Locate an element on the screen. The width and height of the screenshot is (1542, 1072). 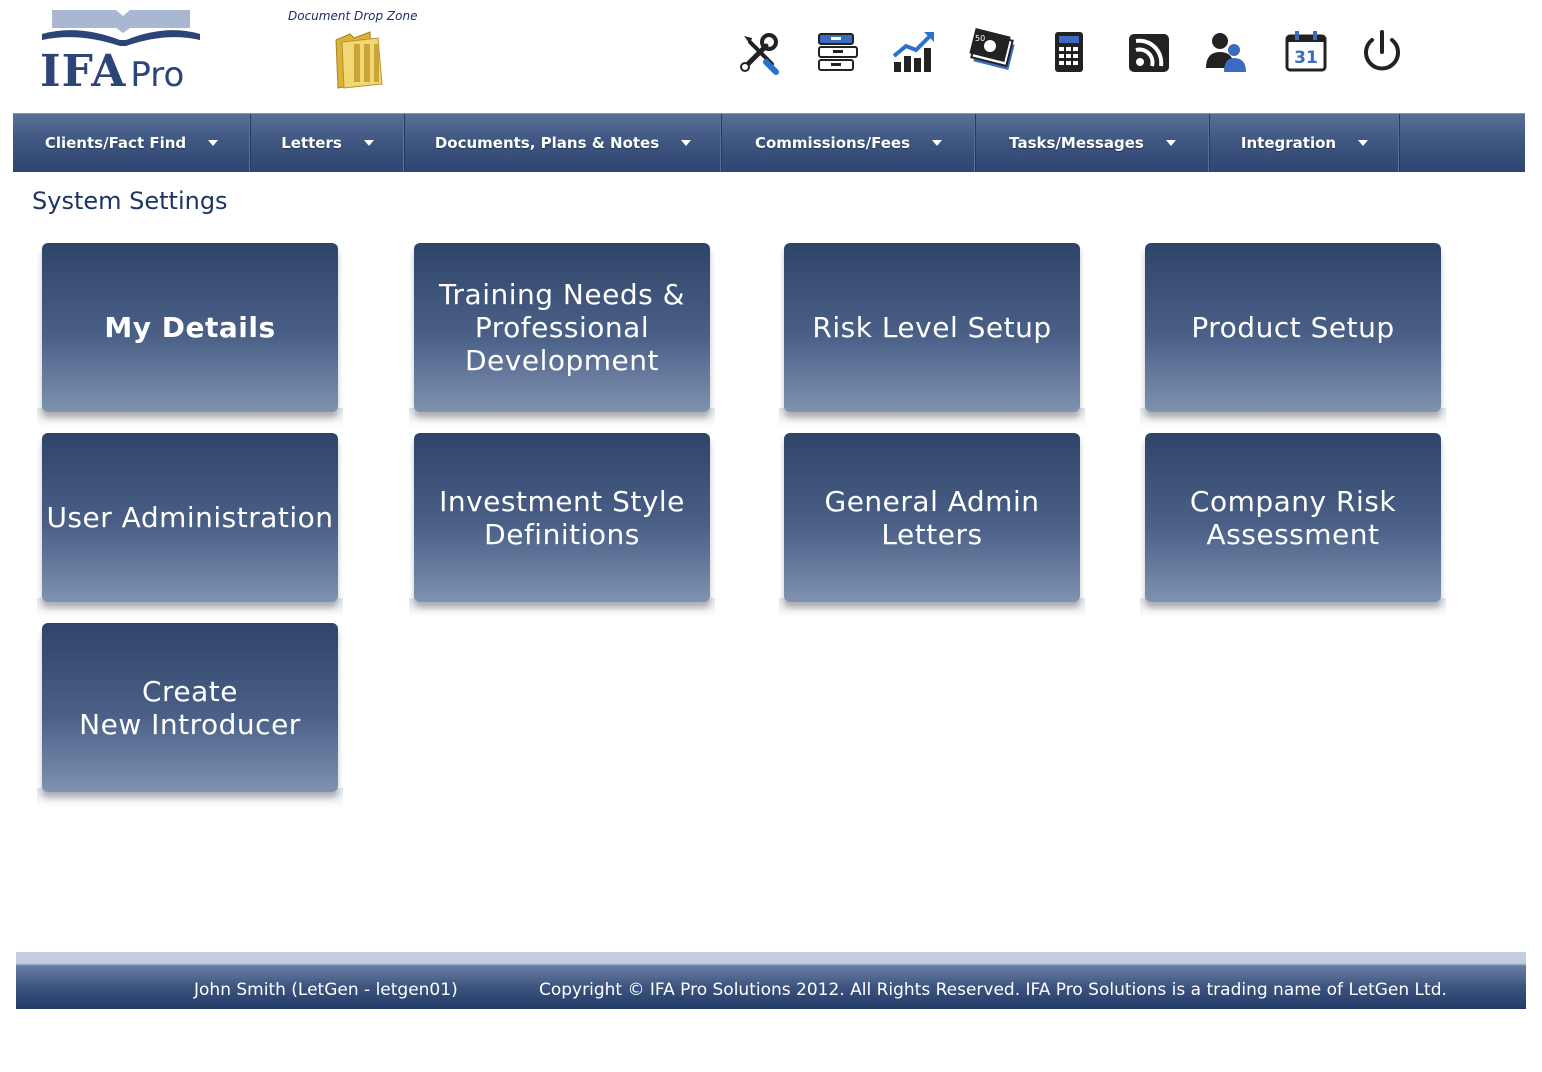
nav-label: Tasks/Messages is located at coordinates (1076, 143).